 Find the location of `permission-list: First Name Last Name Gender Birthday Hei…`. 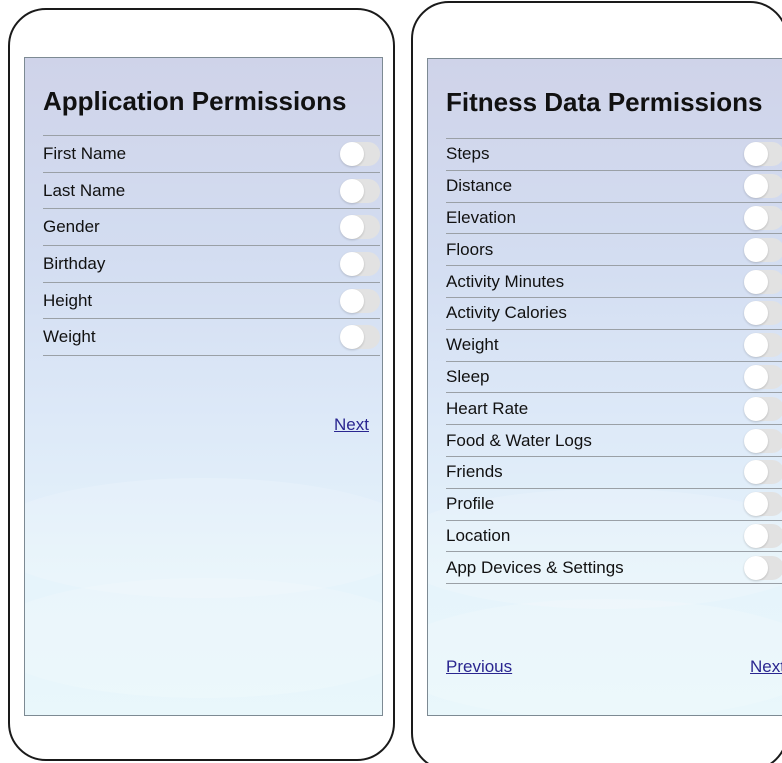

permission-list: First Name Last Name Gender Birthday Hei… is located at coordinates (211, 246).